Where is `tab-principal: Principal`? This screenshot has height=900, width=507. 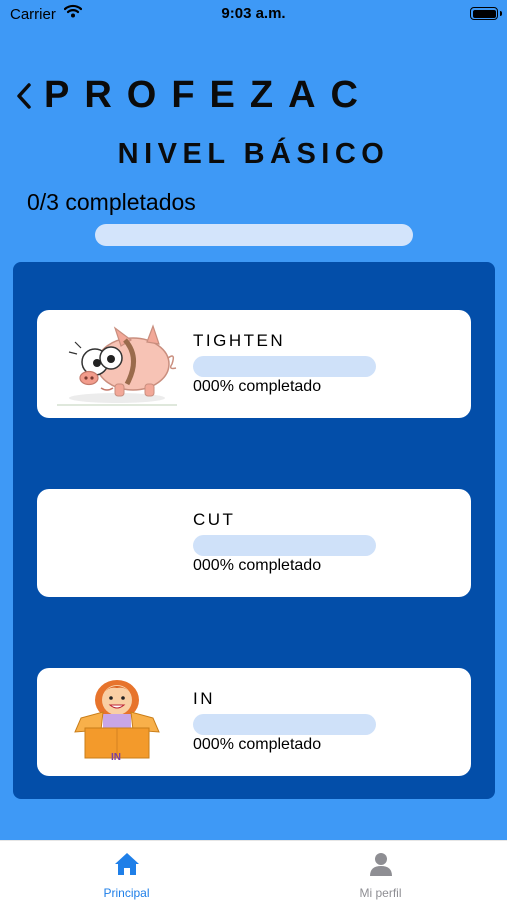 tab-principal: Principal is located at coordinates (126, 870).